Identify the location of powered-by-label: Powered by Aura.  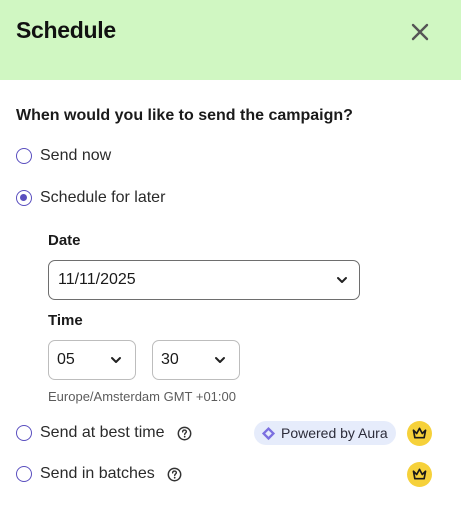
(334, 433).